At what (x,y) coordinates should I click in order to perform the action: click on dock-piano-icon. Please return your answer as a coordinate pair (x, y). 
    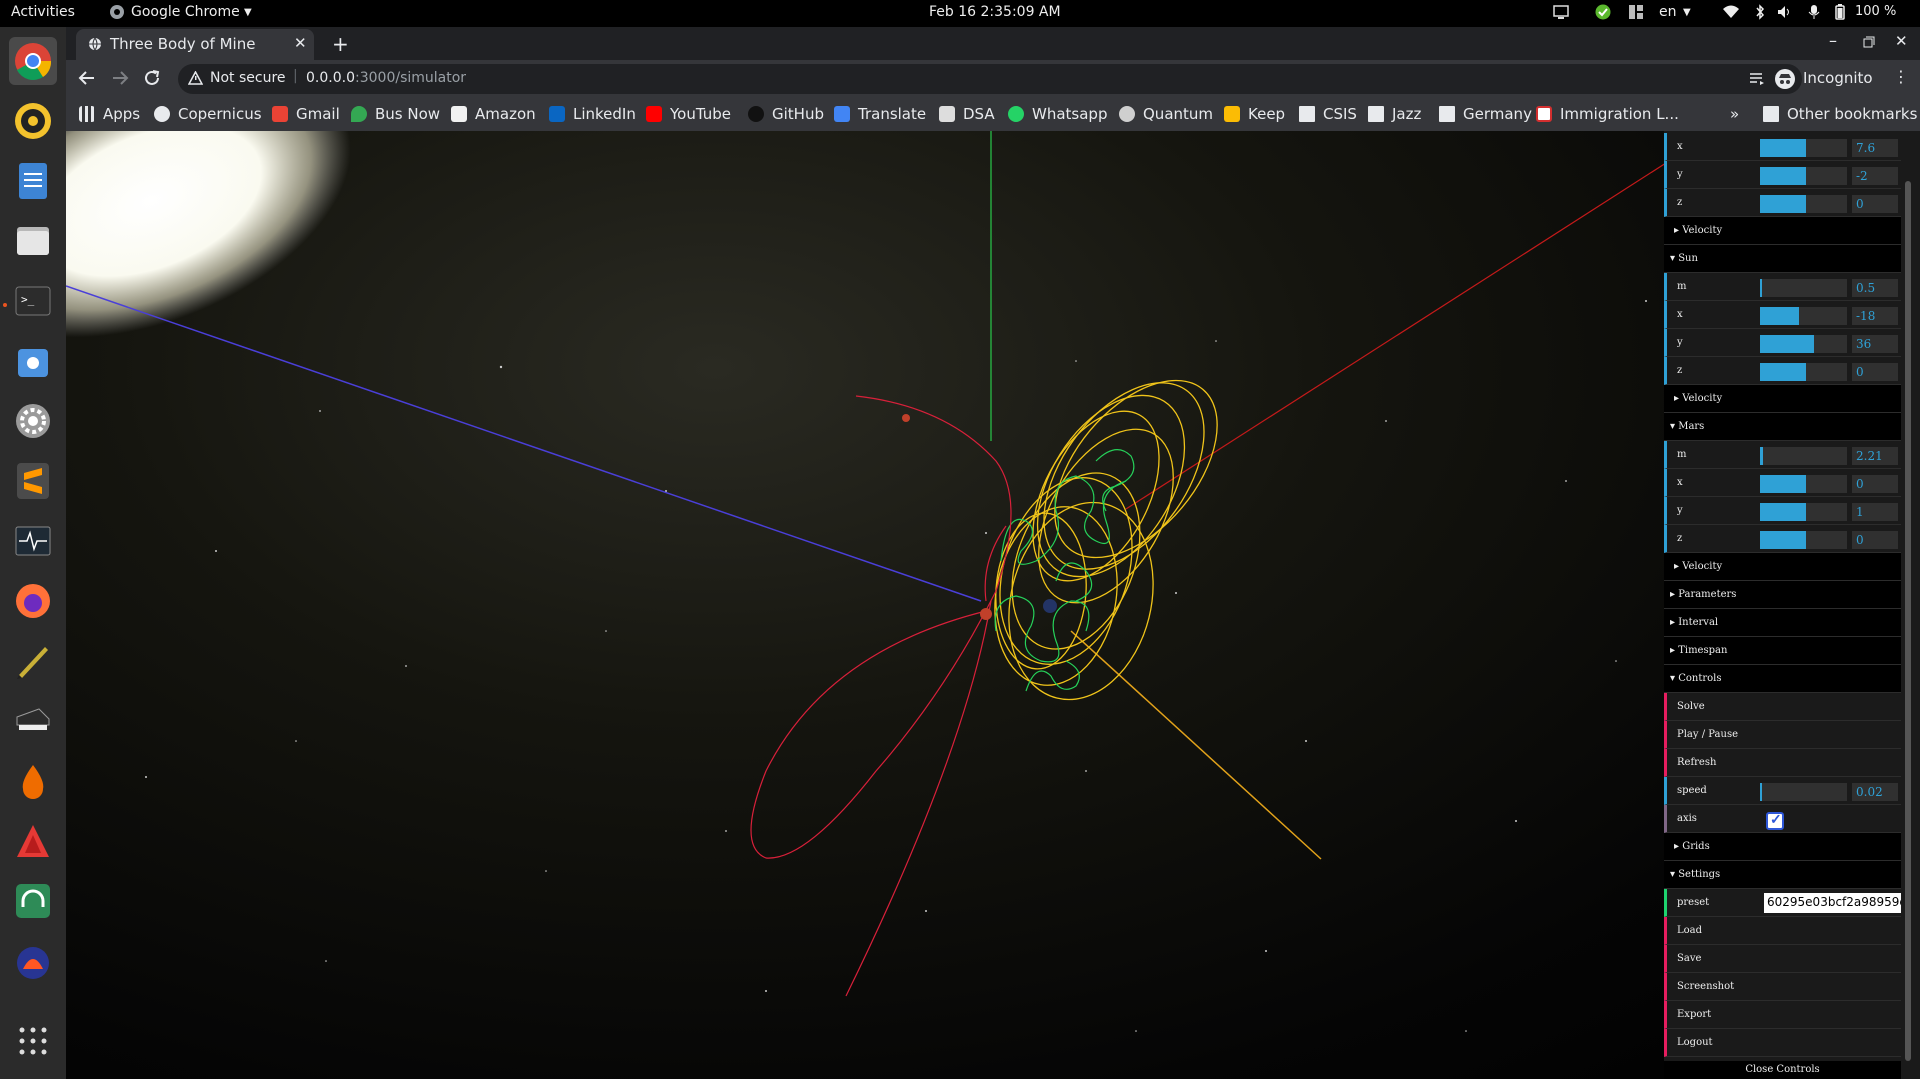
    Looking at the image, I should click on (33, 721).